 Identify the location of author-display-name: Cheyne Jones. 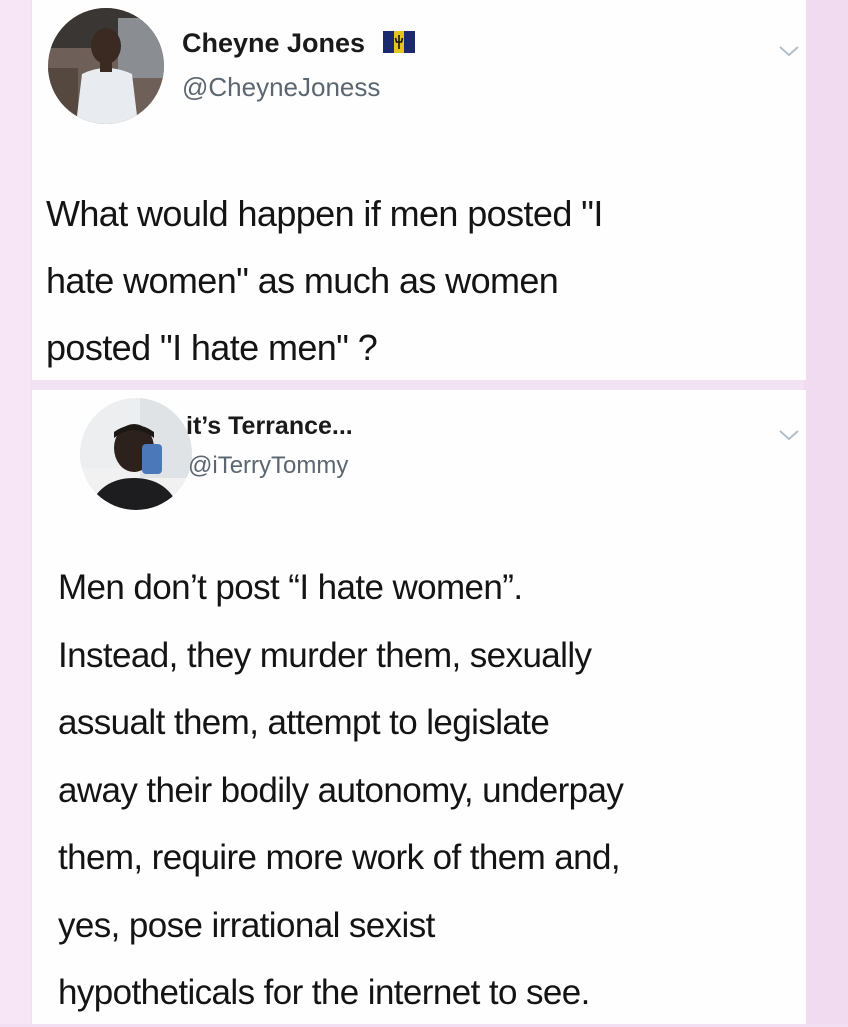
(298, 43).